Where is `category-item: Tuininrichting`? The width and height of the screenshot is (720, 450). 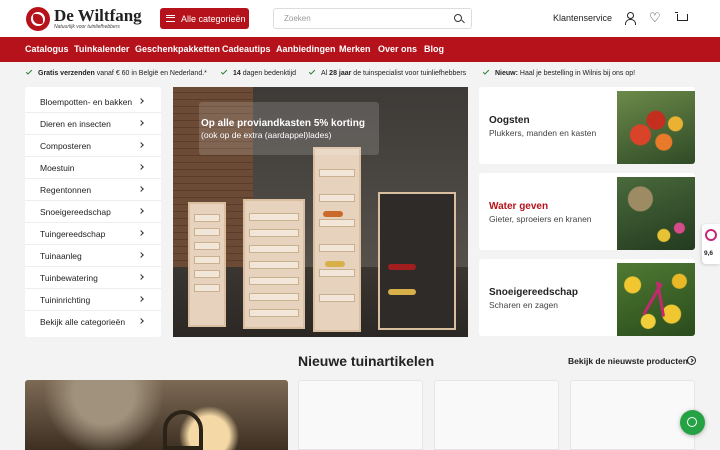
category-item: Tuininrichting is located at coordinates (93, 300).